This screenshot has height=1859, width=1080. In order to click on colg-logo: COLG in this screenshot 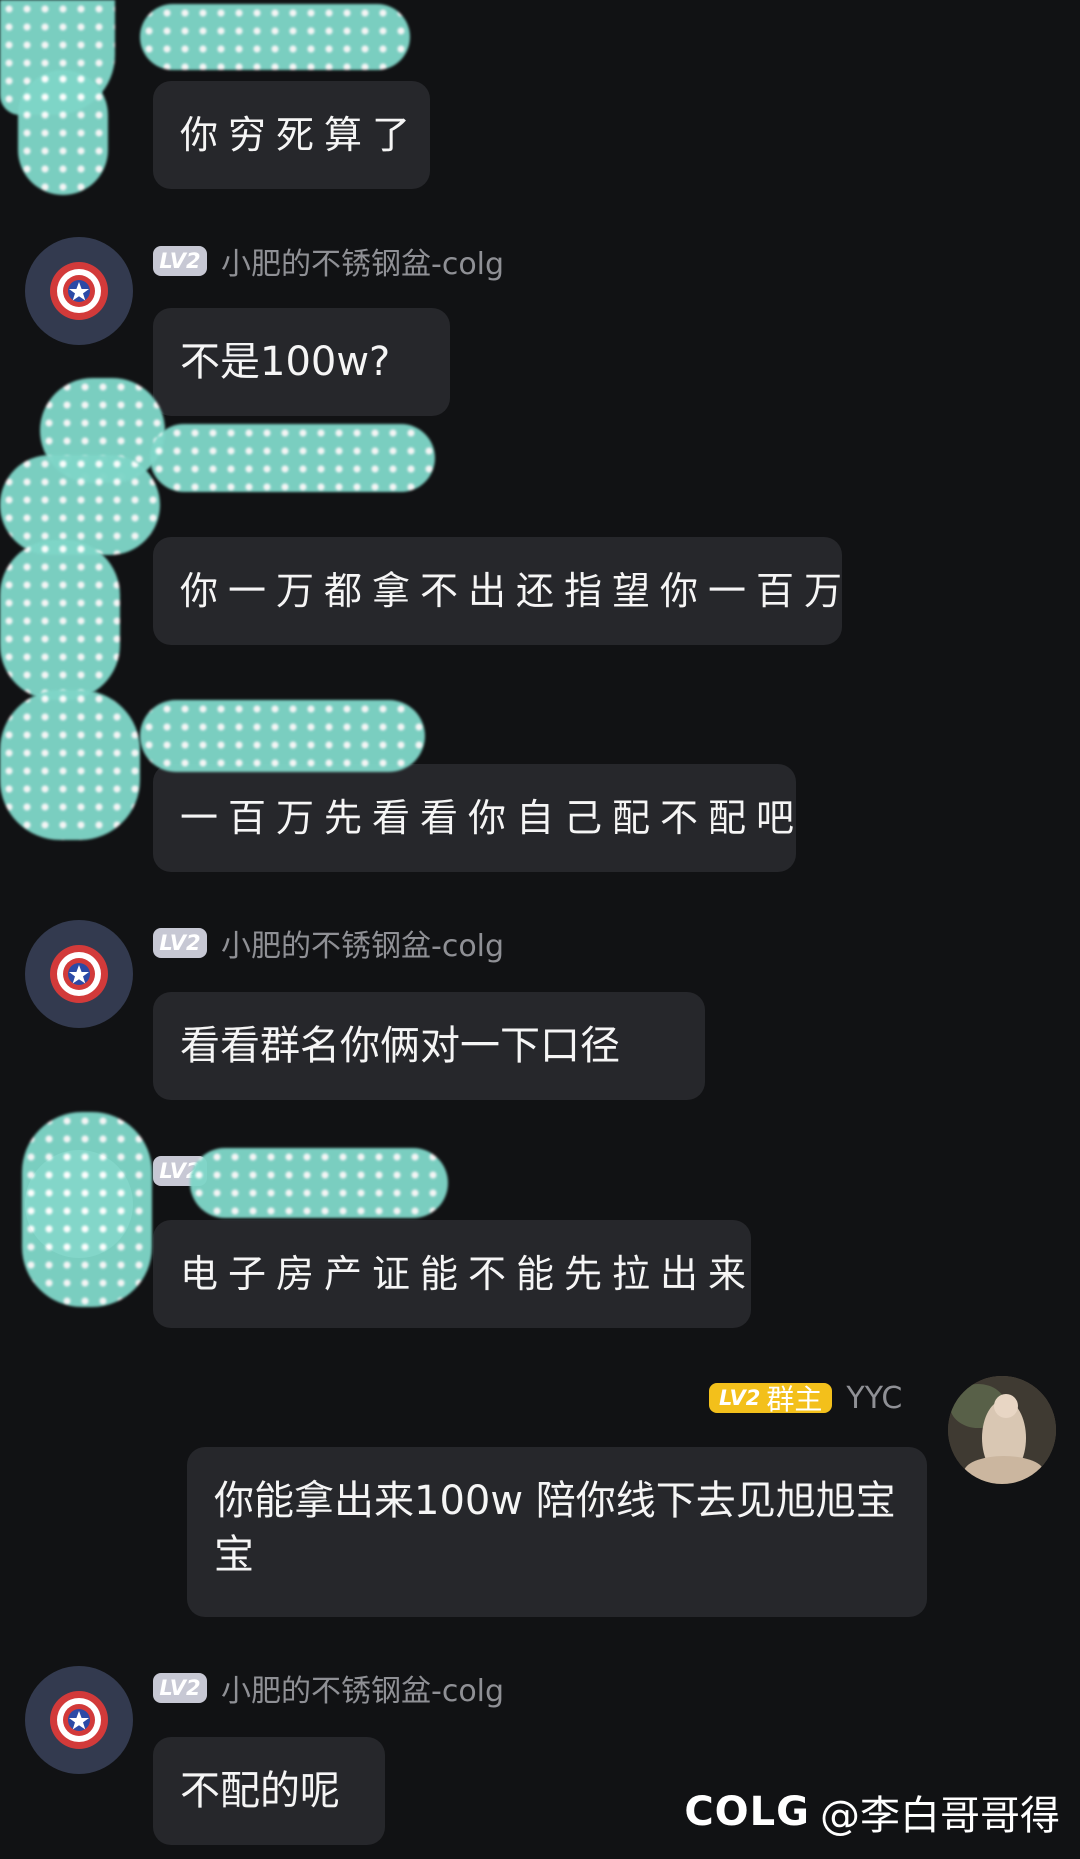, I will do `click(747, 1812)`.